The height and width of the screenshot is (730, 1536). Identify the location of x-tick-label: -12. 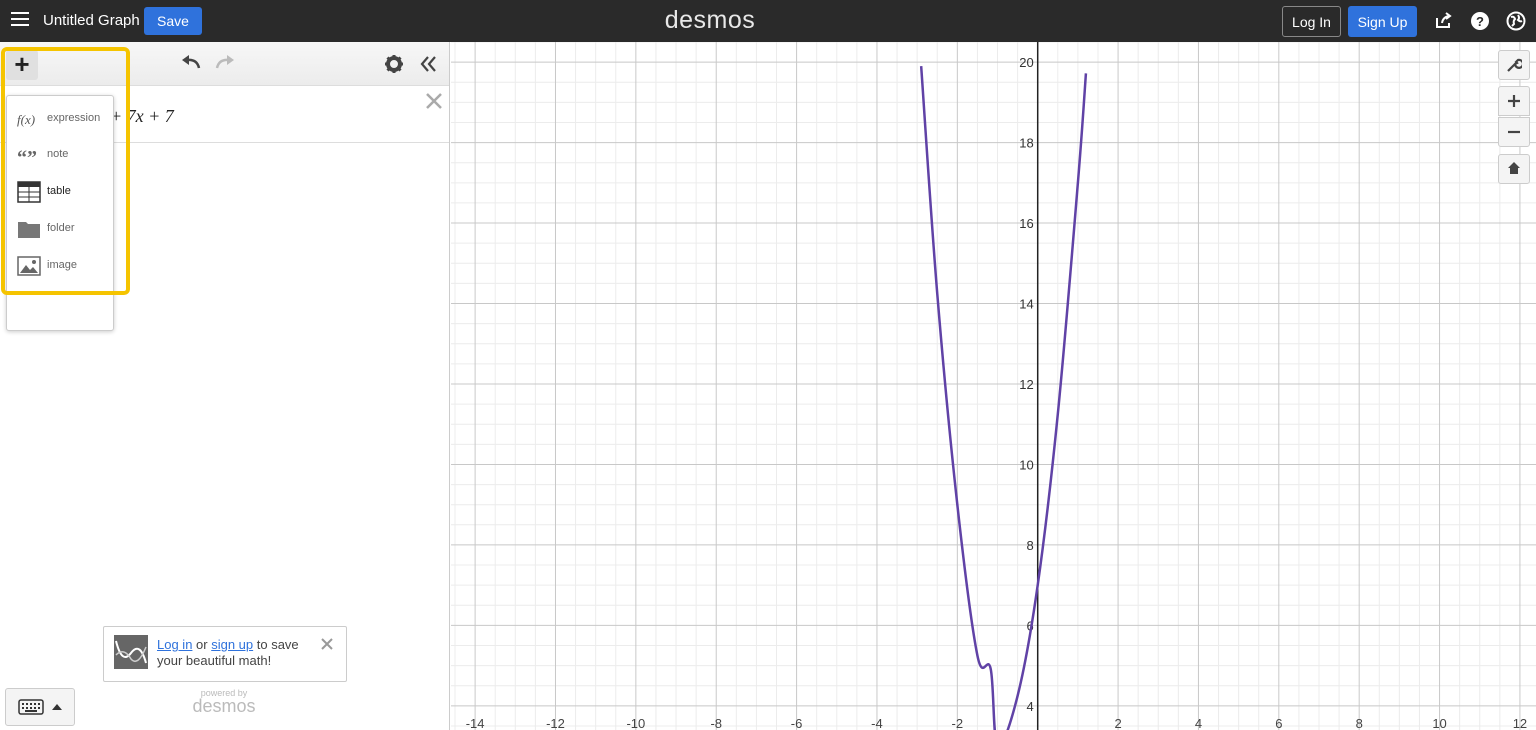
(555, 723).